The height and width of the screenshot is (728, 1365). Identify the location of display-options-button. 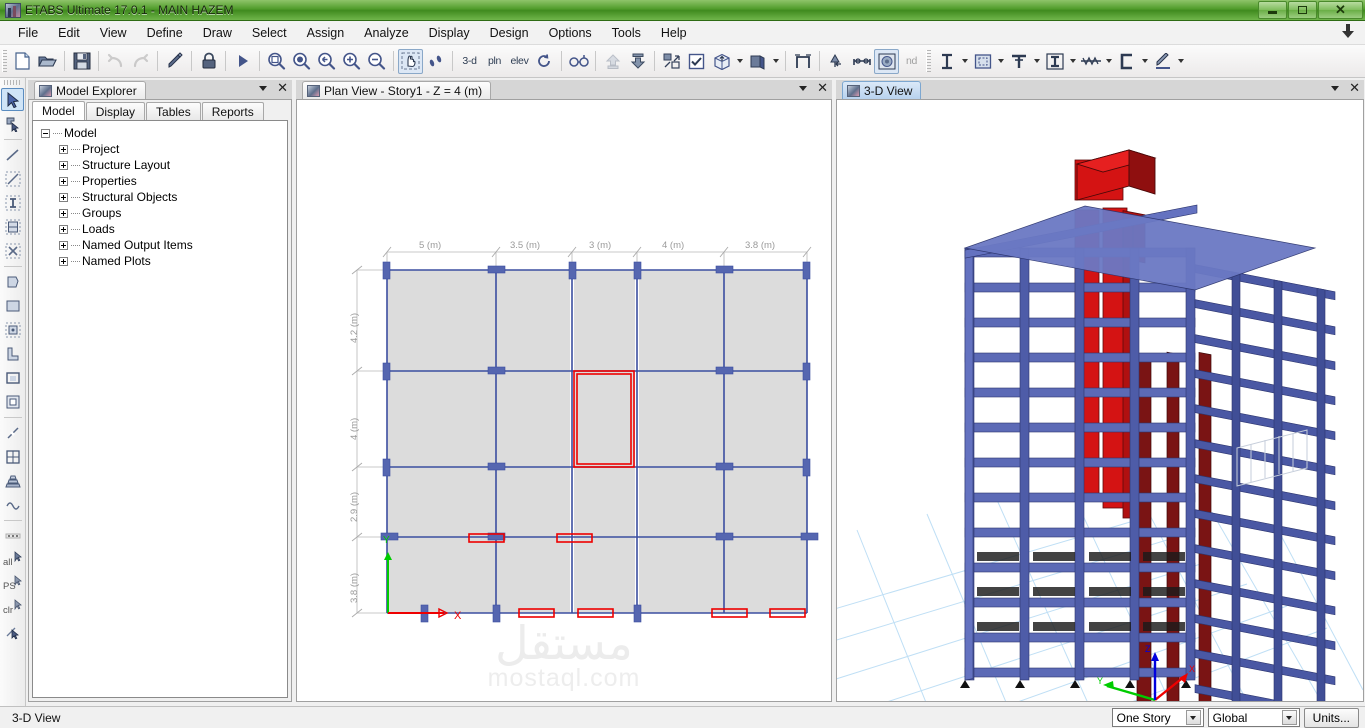
(696, 61).